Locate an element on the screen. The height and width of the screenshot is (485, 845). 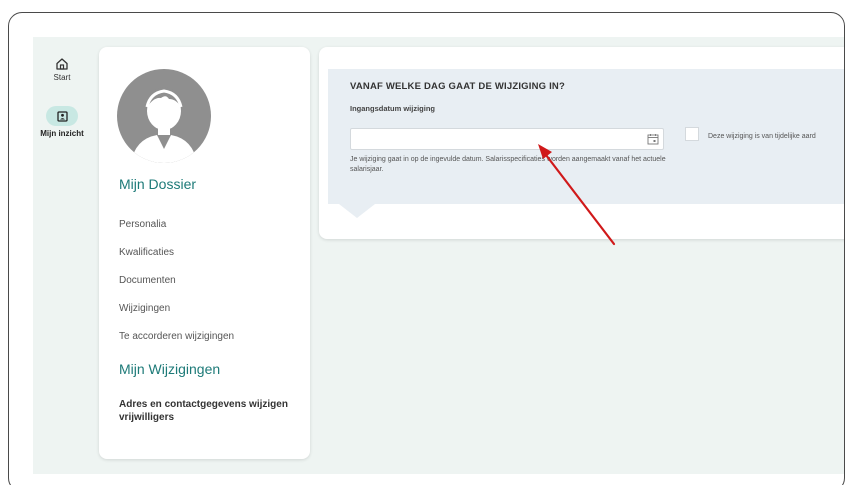
temporary-change-label: Deze wijziging is van tijdelijke aard is located at coordinates (762, 136).